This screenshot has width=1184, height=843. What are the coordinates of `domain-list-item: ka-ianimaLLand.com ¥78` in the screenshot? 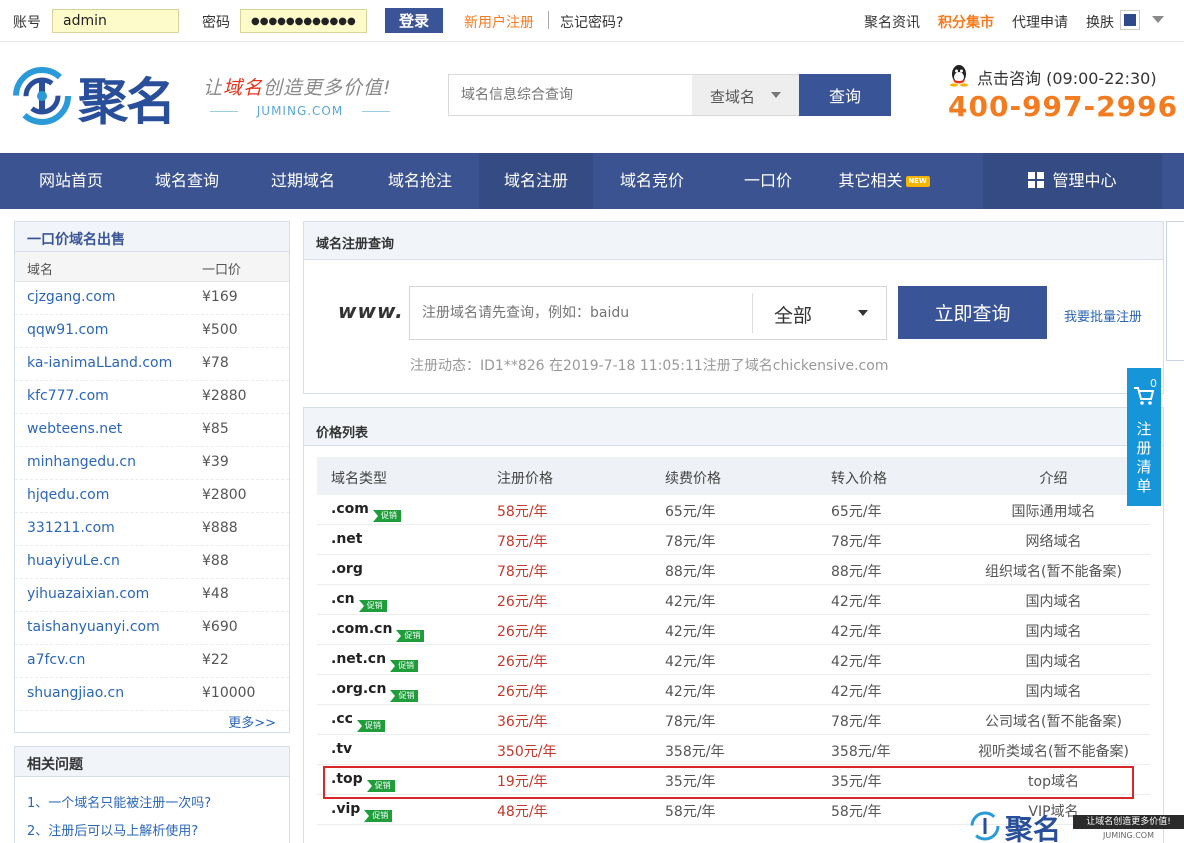 It's located at (152, 364).